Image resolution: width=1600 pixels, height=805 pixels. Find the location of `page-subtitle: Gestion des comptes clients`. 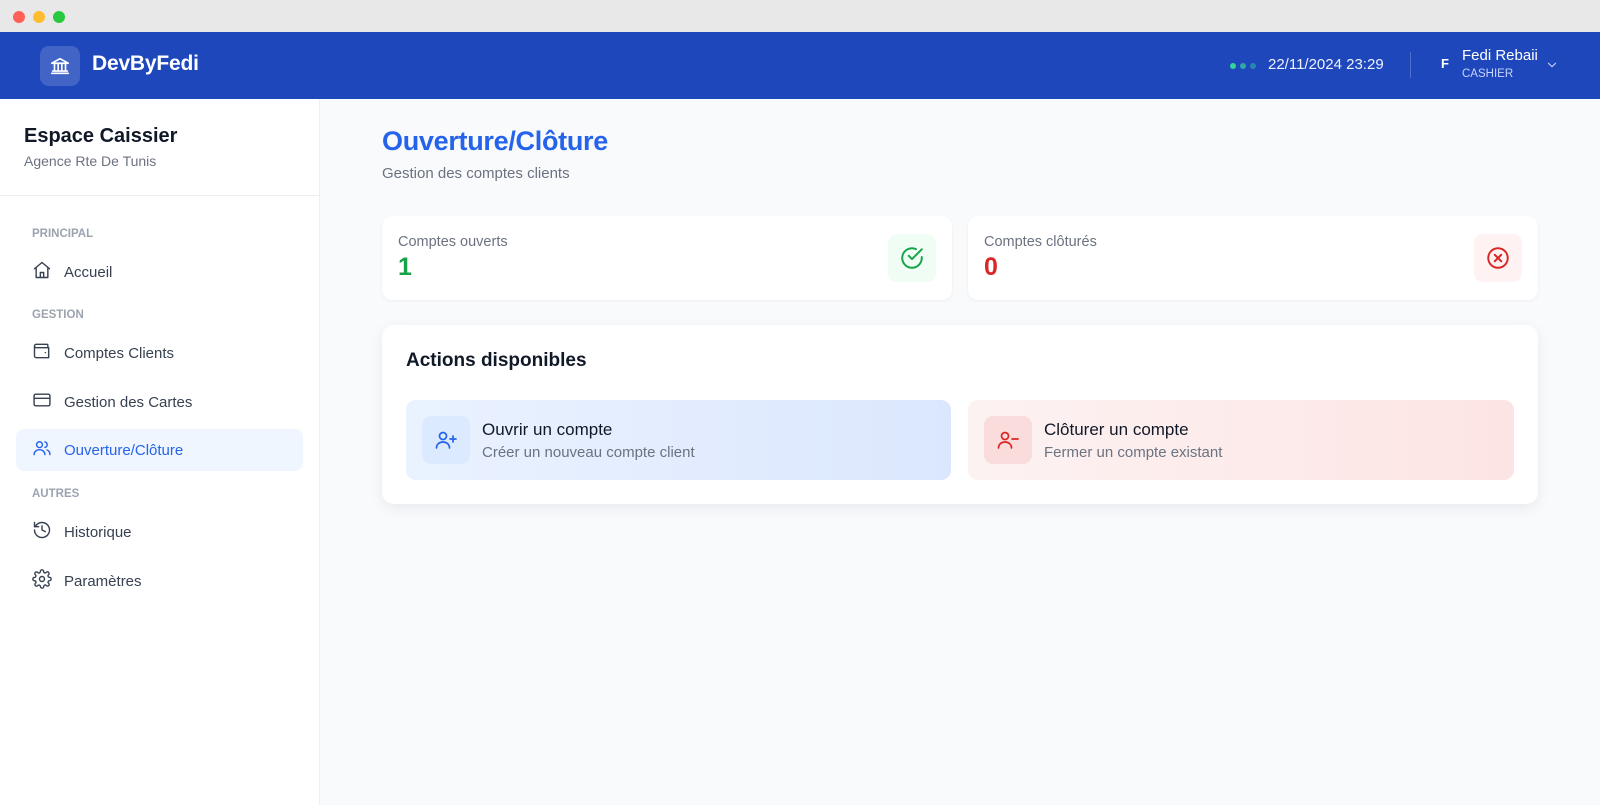

page-subtitle: Gestion des comptes clients is located at coordinates (476, 173).